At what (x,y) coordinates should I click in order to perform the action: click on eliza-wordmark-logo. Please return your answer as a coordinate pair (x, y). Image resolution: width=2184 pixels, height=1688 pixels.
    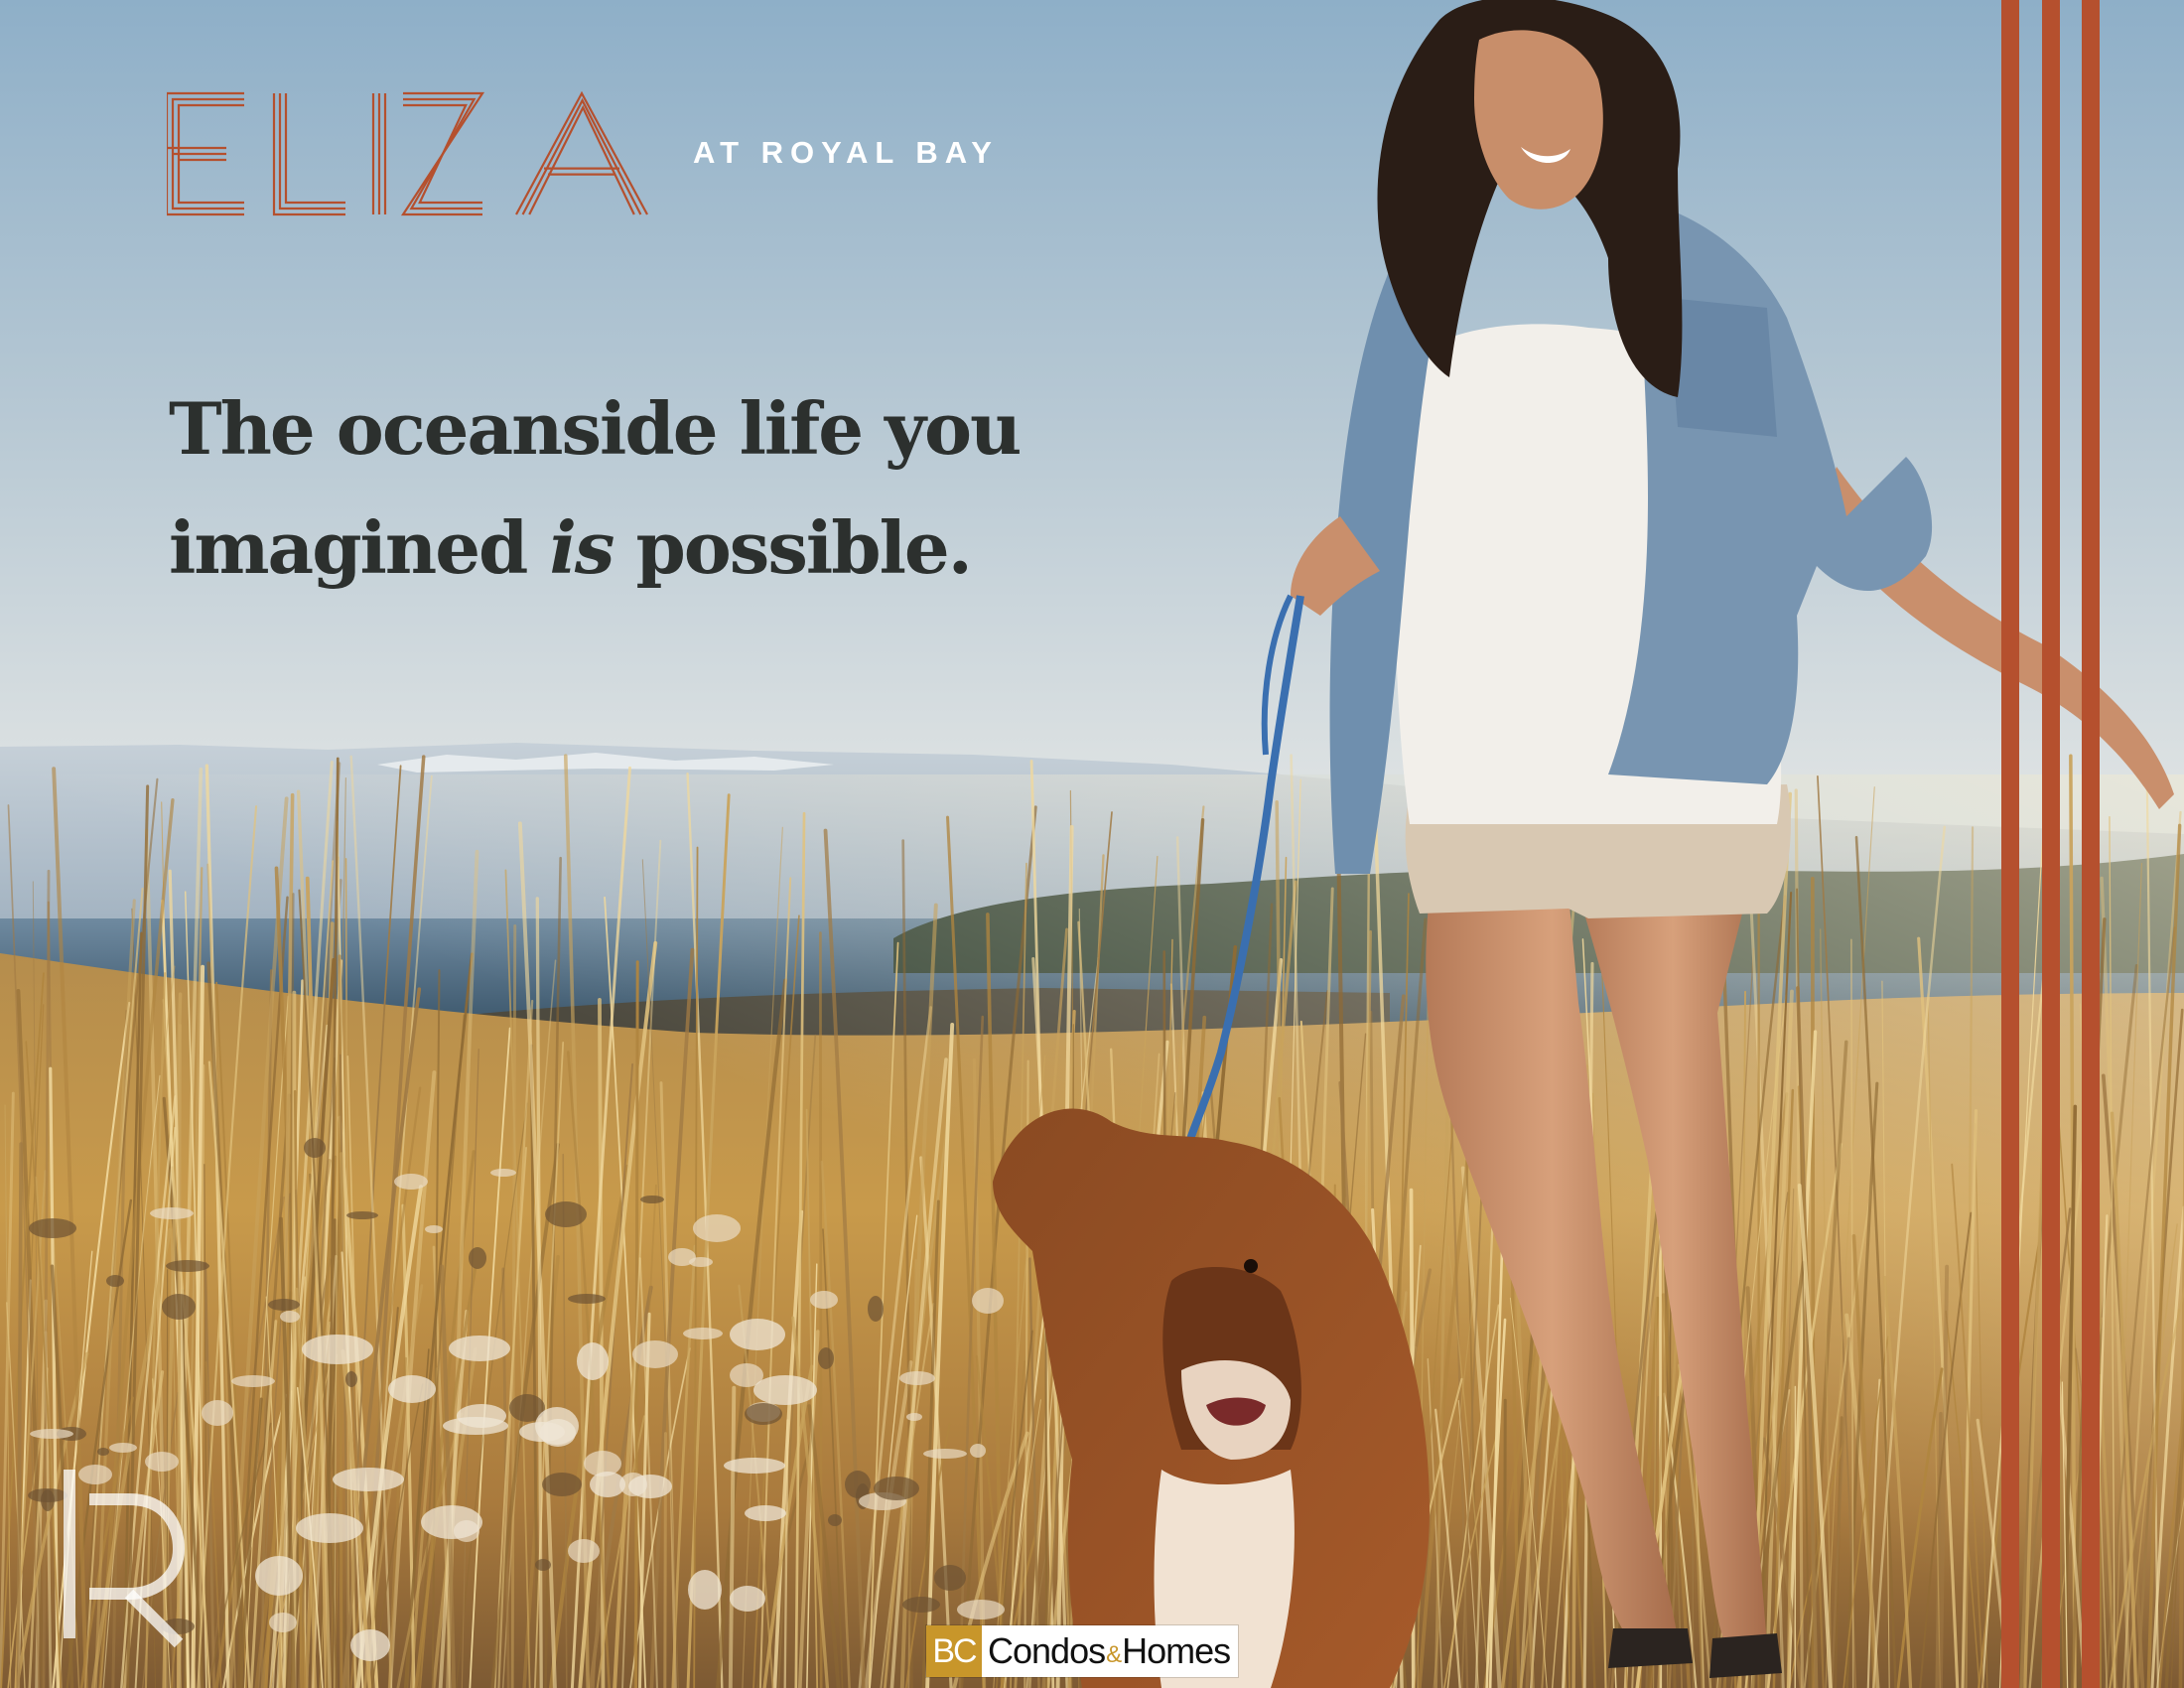
    Looking at the image, I should click on (407, 153).